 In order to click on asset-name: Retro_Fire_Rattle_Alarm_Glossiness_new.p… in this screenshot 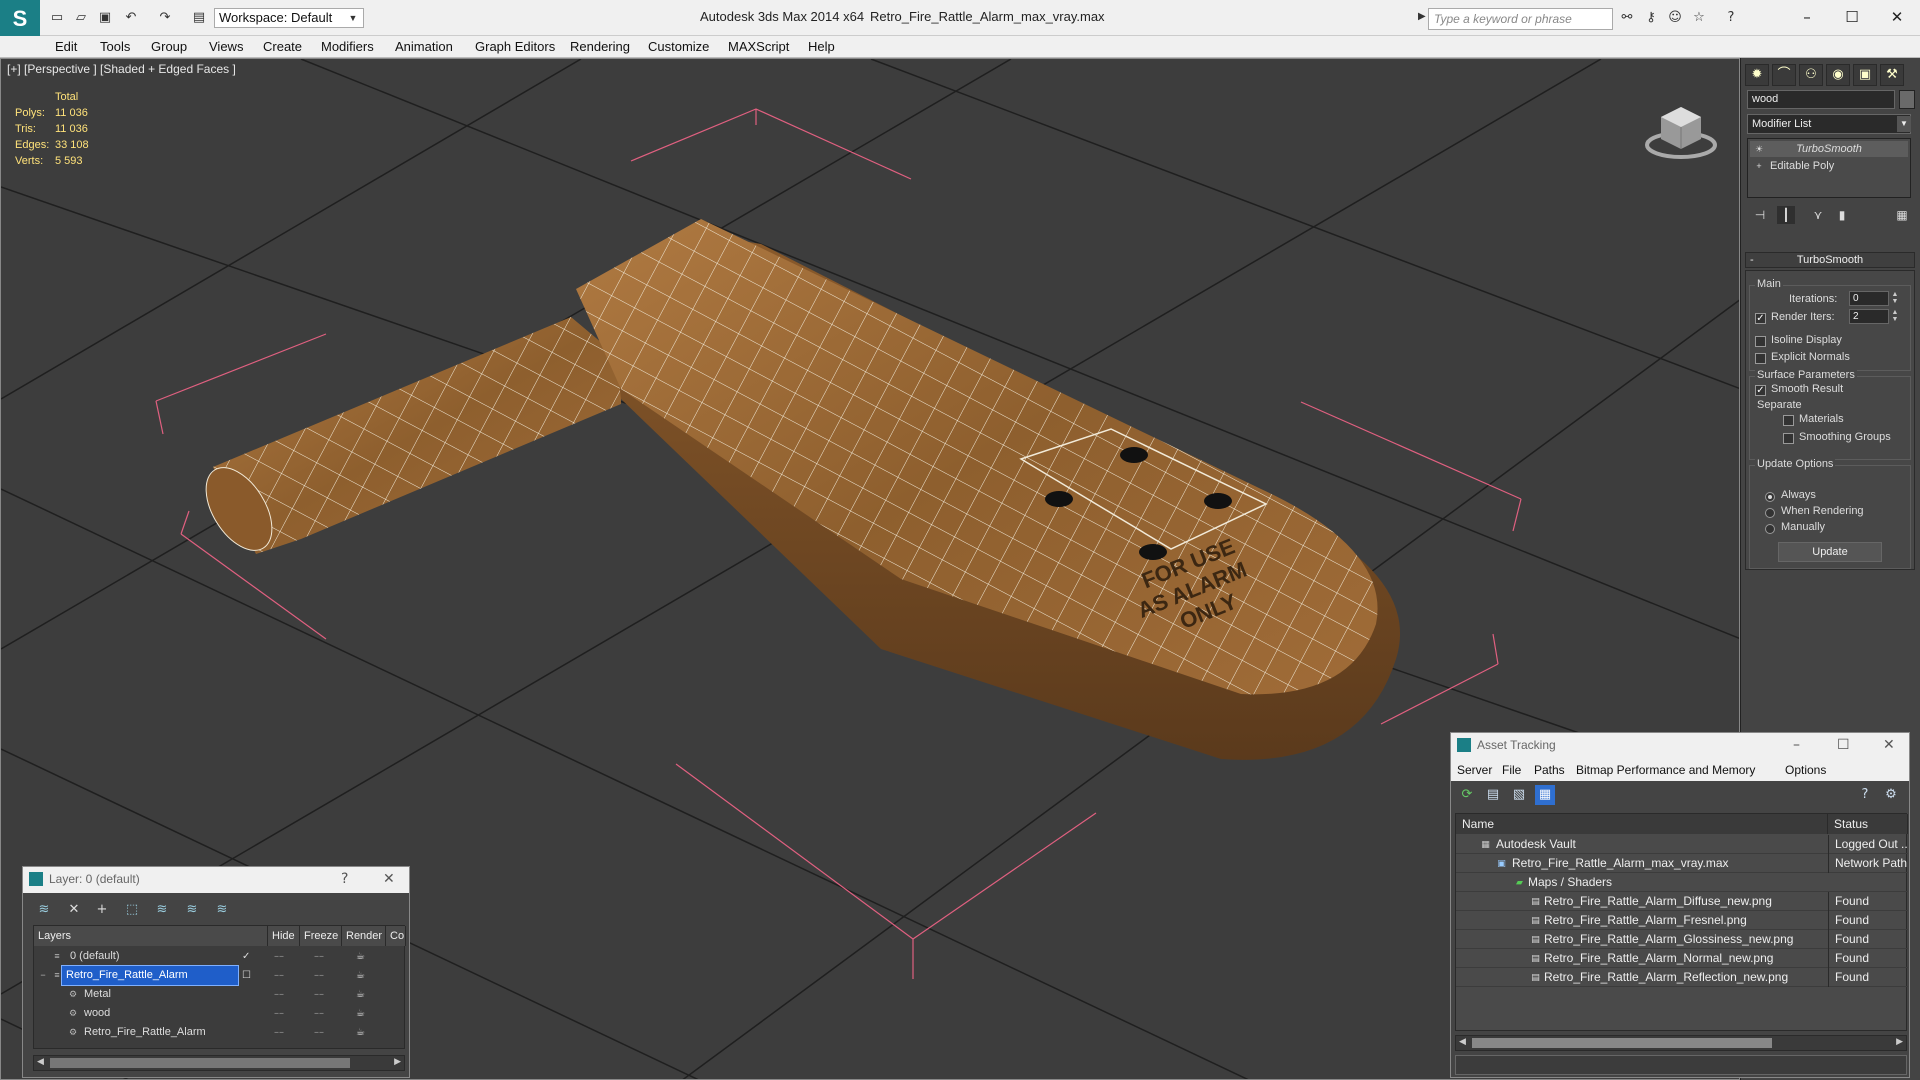, I will do `click(1668, 939)`.